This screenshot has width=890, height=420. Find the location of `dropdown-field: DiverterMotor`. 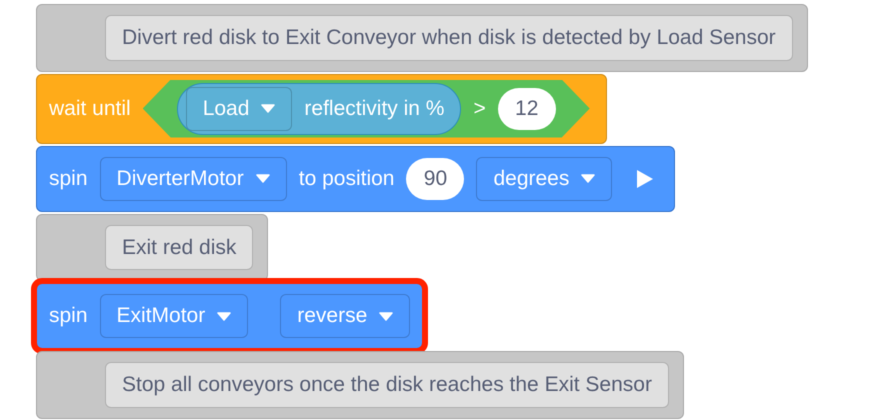

dropdown-field: DiverterMotor is located at coordinates (193, 178).